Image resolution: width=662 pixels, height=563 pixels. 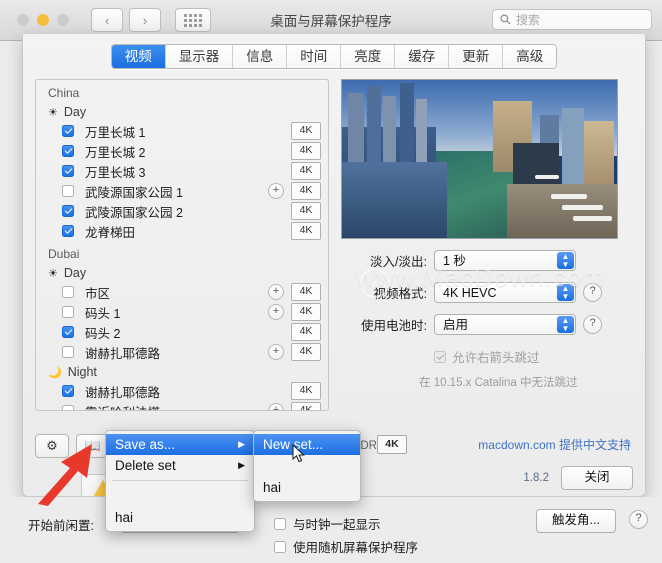 I want to click on menu-item-label: Delete set, so click(x=145, y=465).